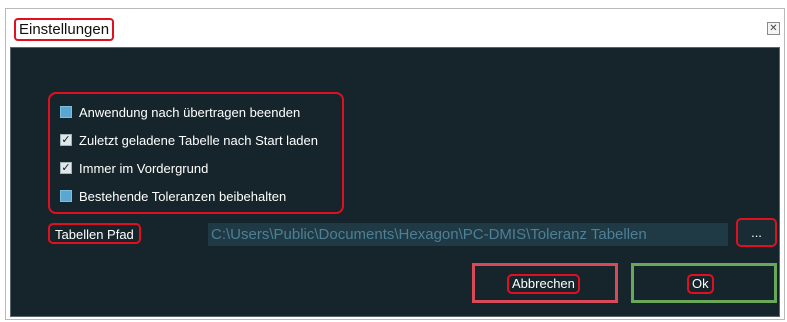 The height and width of the screenshot is (322, 787). I want to click on option-label: Immer im Vordergrund, so click(144, 168).